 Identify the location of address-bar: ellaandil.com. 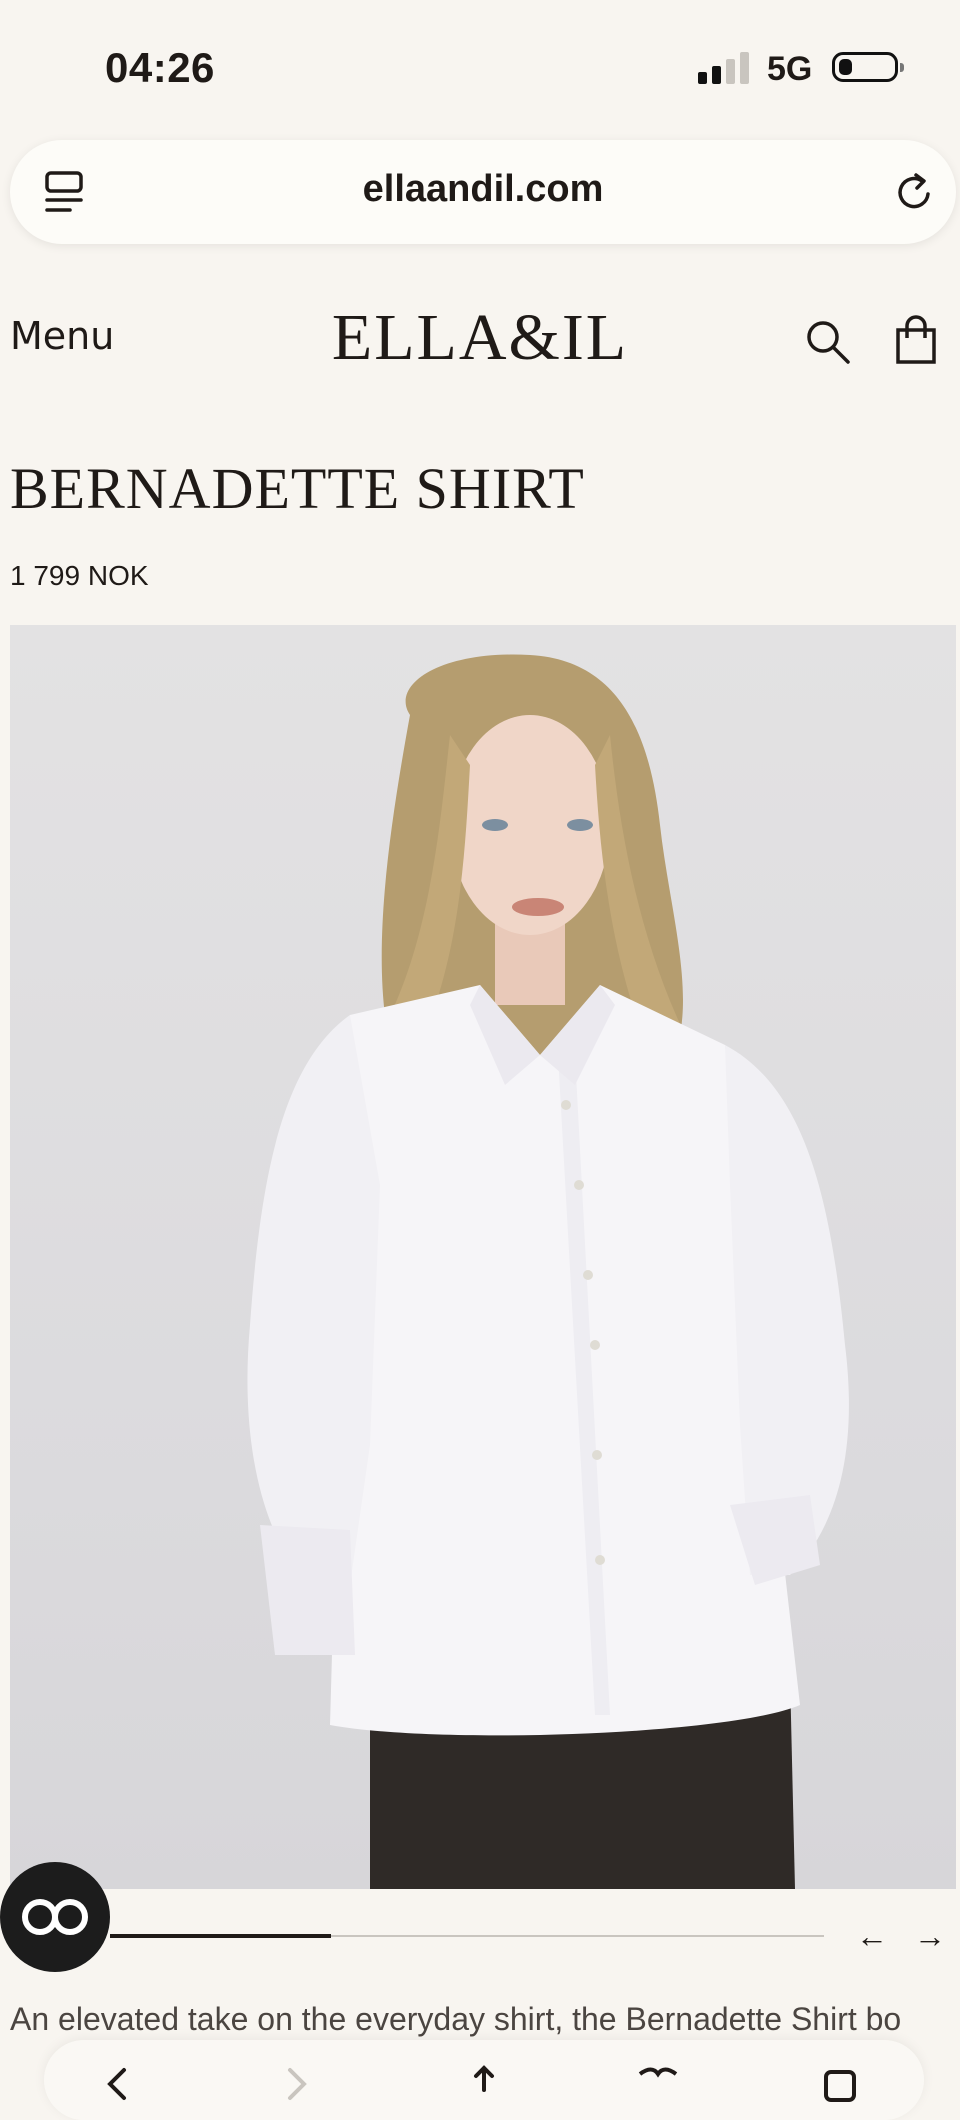
(483, 192).